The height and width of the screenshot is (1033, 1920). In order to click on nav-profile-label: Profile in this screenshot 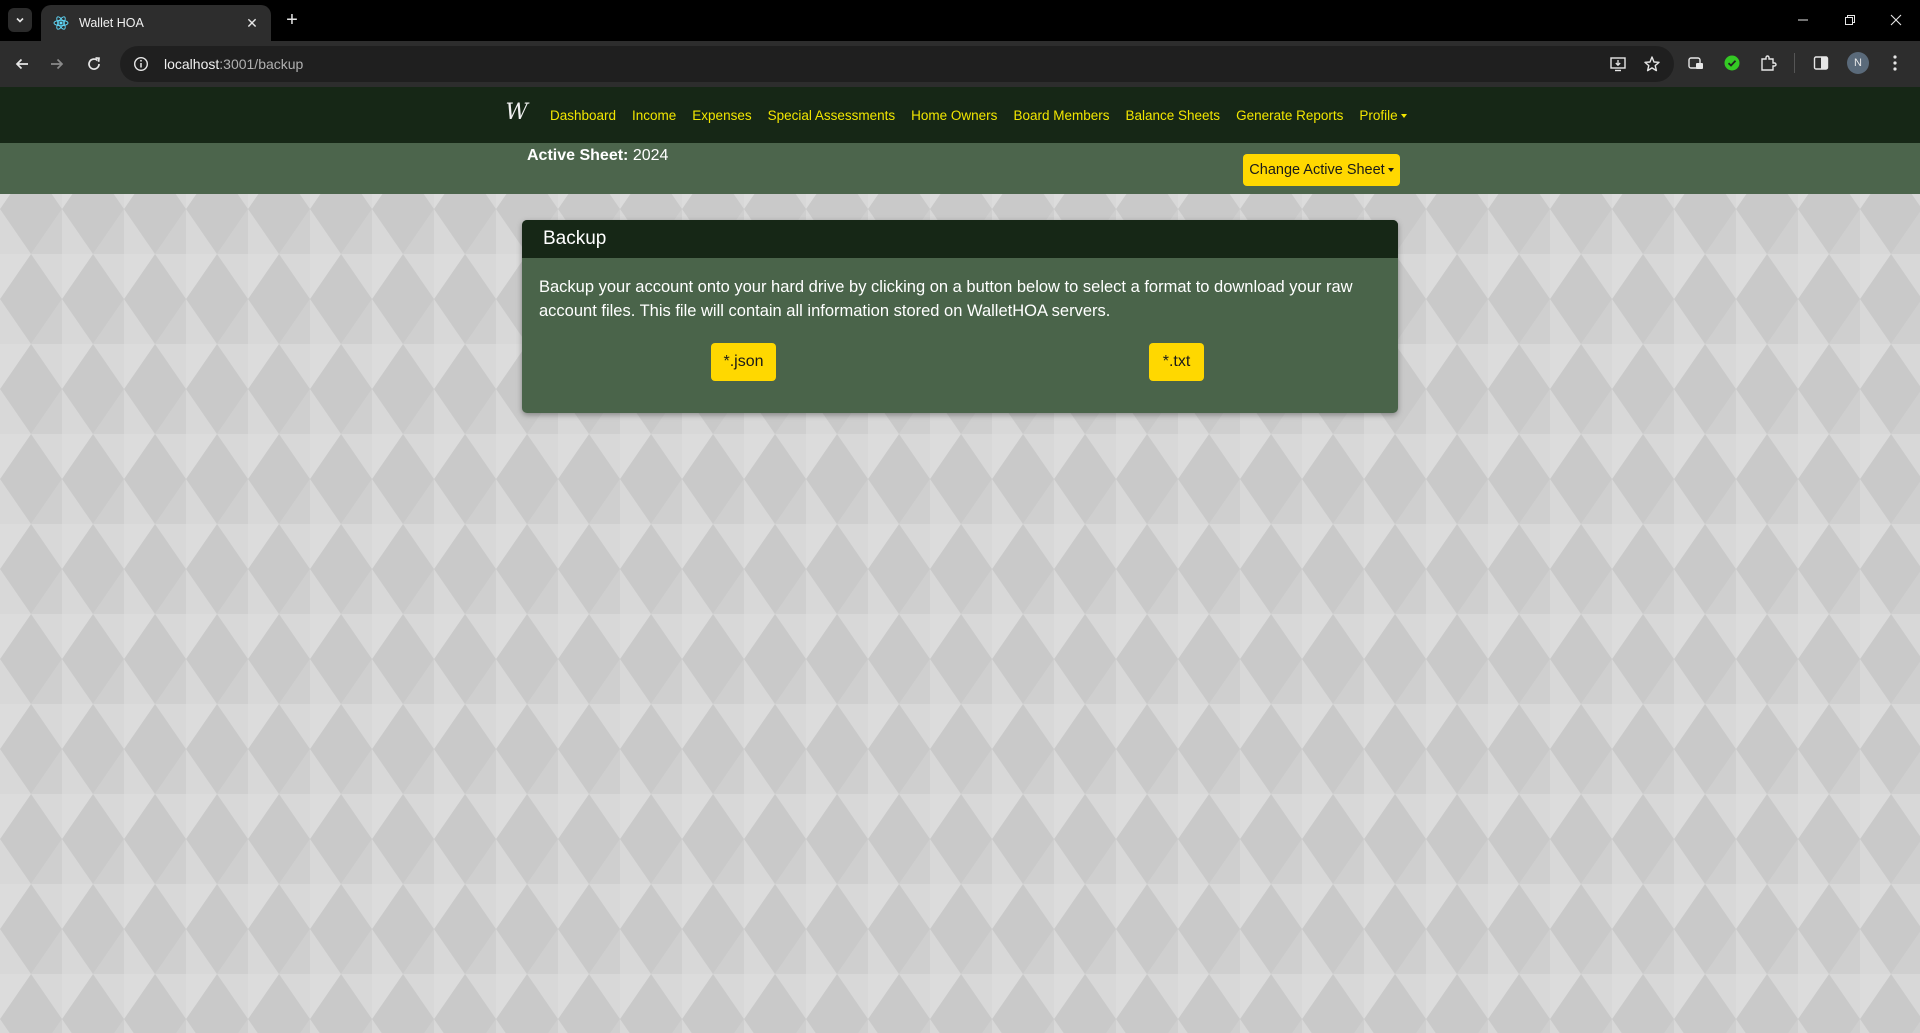, I will do `click(1378, 115)`.